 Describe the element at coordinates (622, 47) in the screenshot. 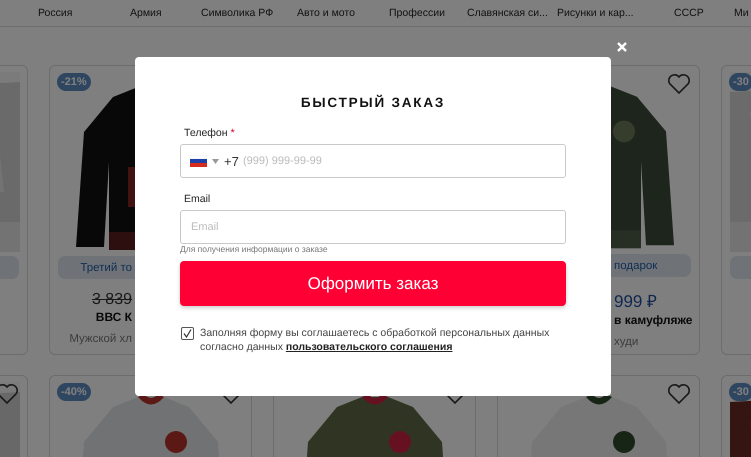

I see `close-button` at that location.